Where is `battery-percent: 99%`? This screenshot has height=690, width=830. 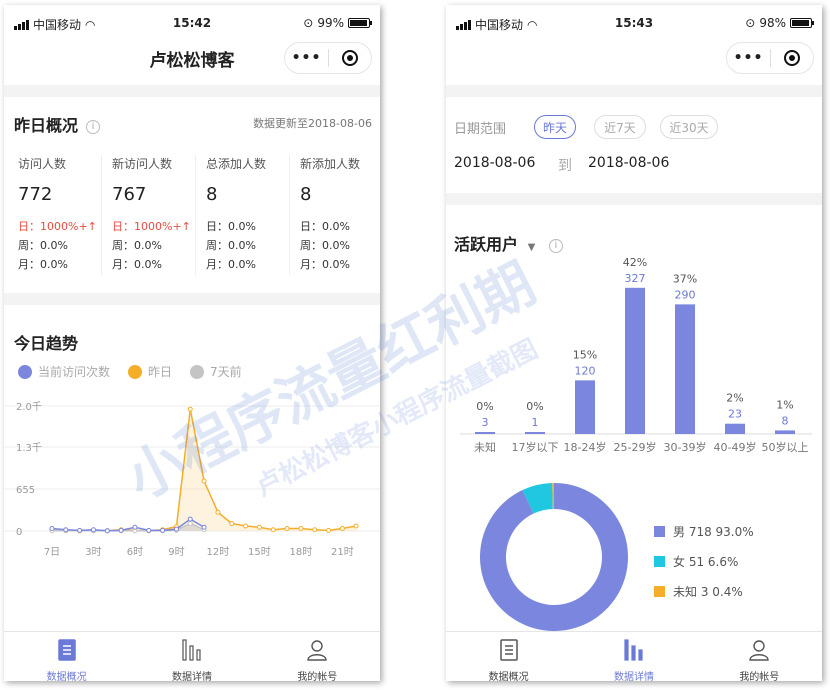 battery-percent: 99% is located at coordinates (330, 23).